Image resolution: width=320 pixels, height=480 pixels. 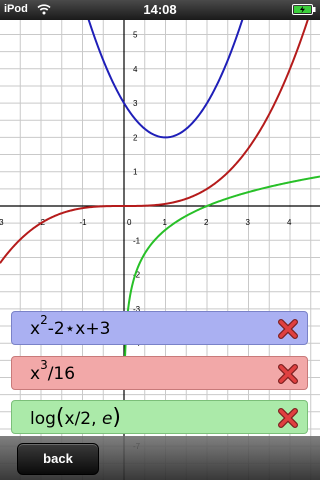 What do you see at coordinates (160, 458) in the screenshot?
I see `bottom-toolbar: back` at bounding box center [160, 458].